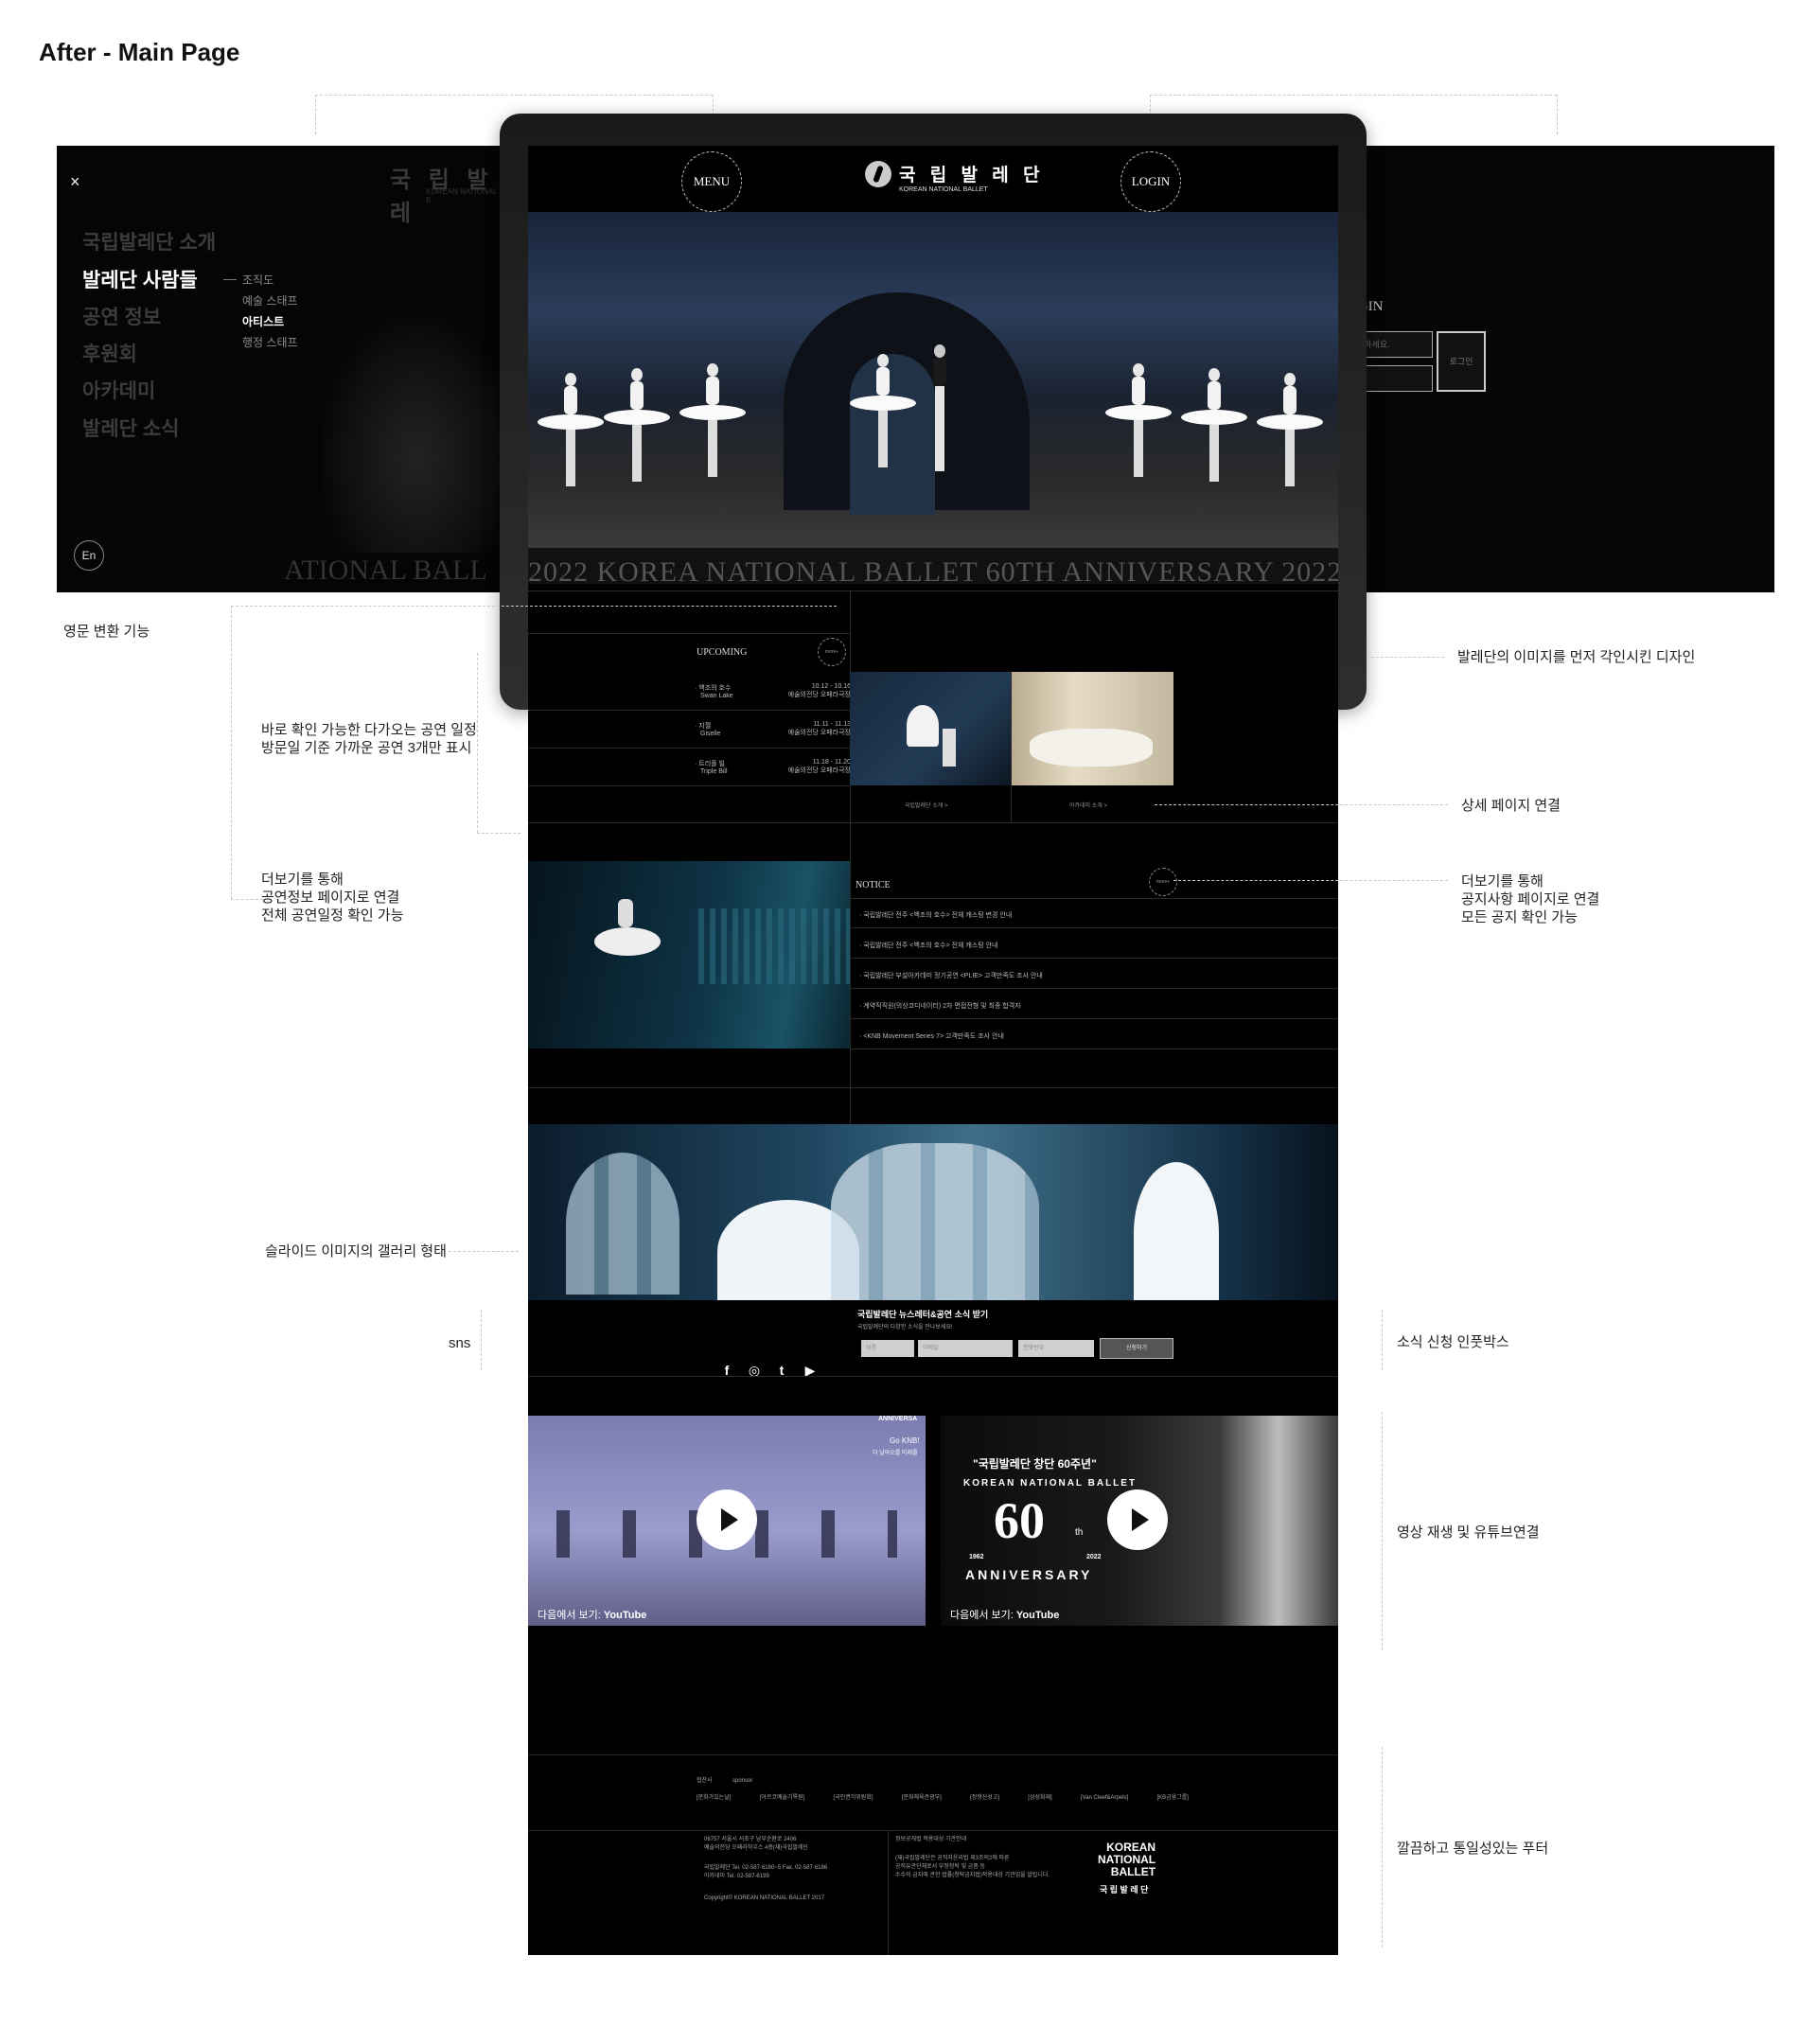 This screenshot has width=1817, height=2044. Describe the element at coordinates (1019, 1520) in the screenshot. I see `video-big-number: 60` at that location.